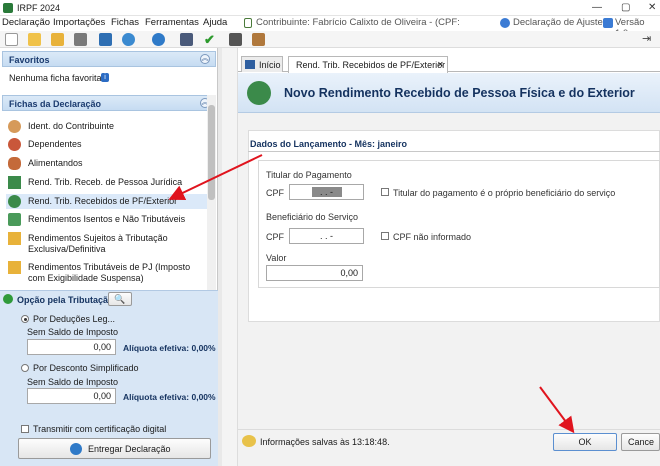 The width and height of the screenshot is (660, 466). I want to click on income-pj-icon, so click(14, 182).